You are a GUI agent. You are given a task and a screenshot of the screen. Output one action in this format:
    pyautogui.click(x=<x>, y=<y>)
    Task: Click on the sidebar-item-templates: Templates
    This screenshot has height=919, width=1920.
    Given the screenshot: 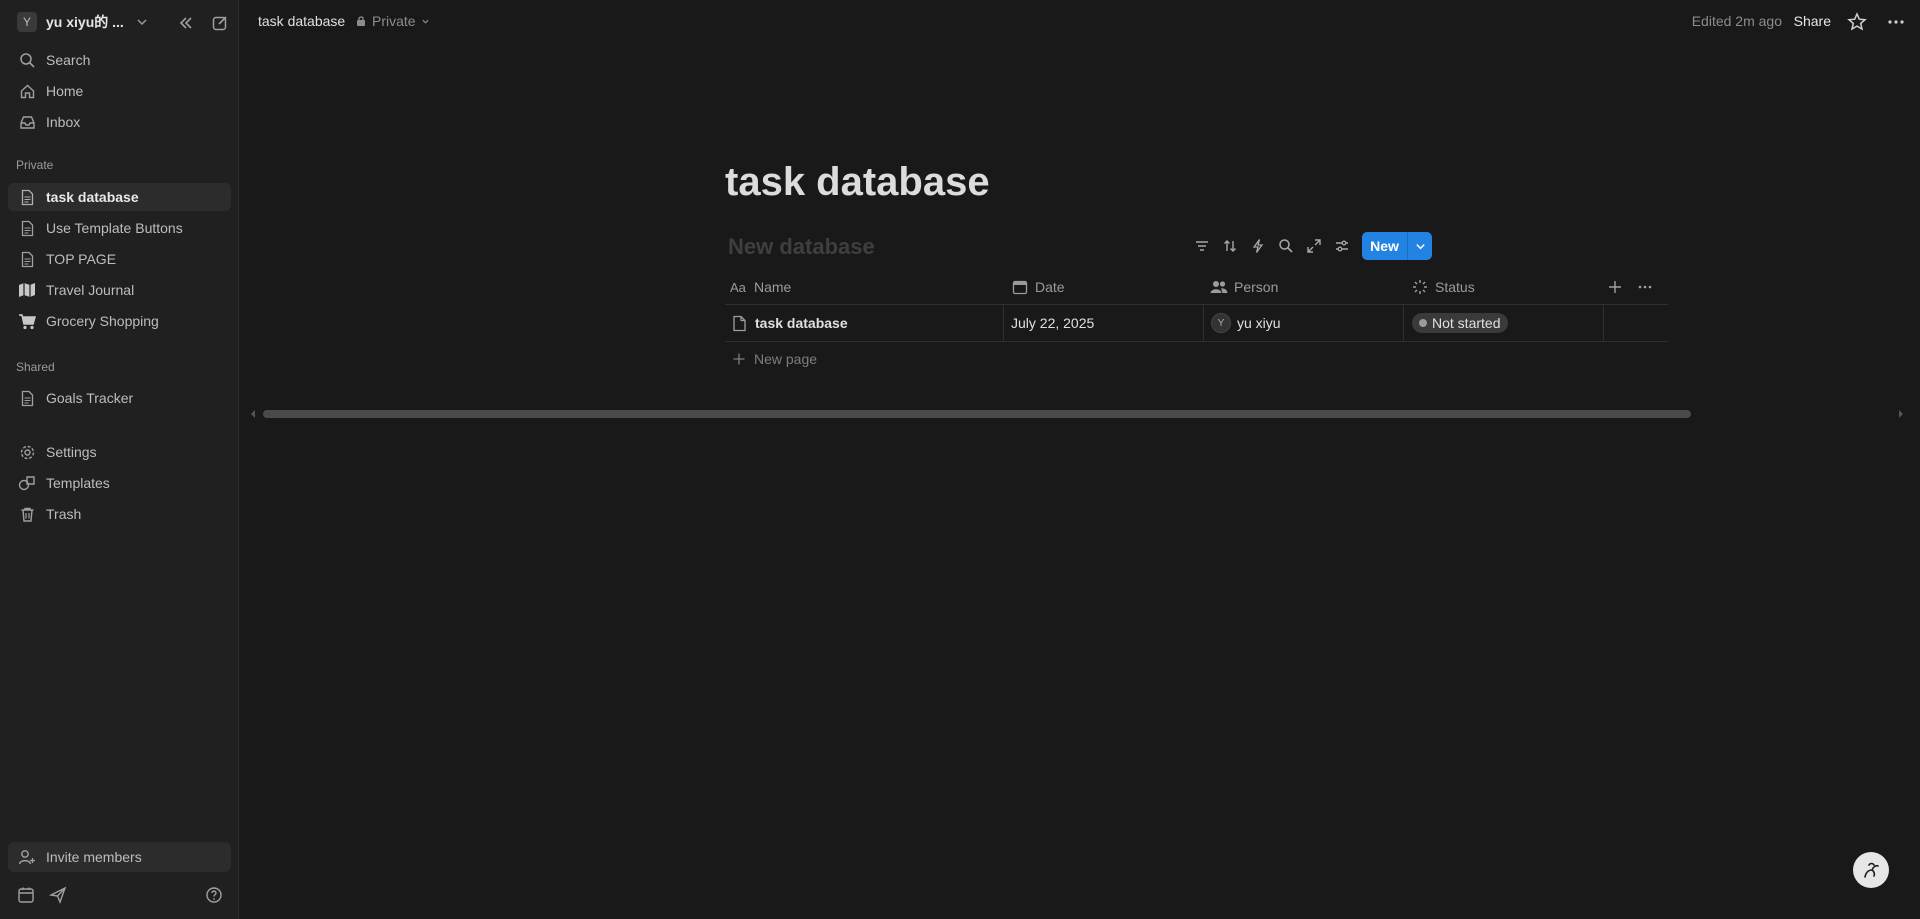 What is the action you would take?
    pyautogui.click(x=119, y=483)
    